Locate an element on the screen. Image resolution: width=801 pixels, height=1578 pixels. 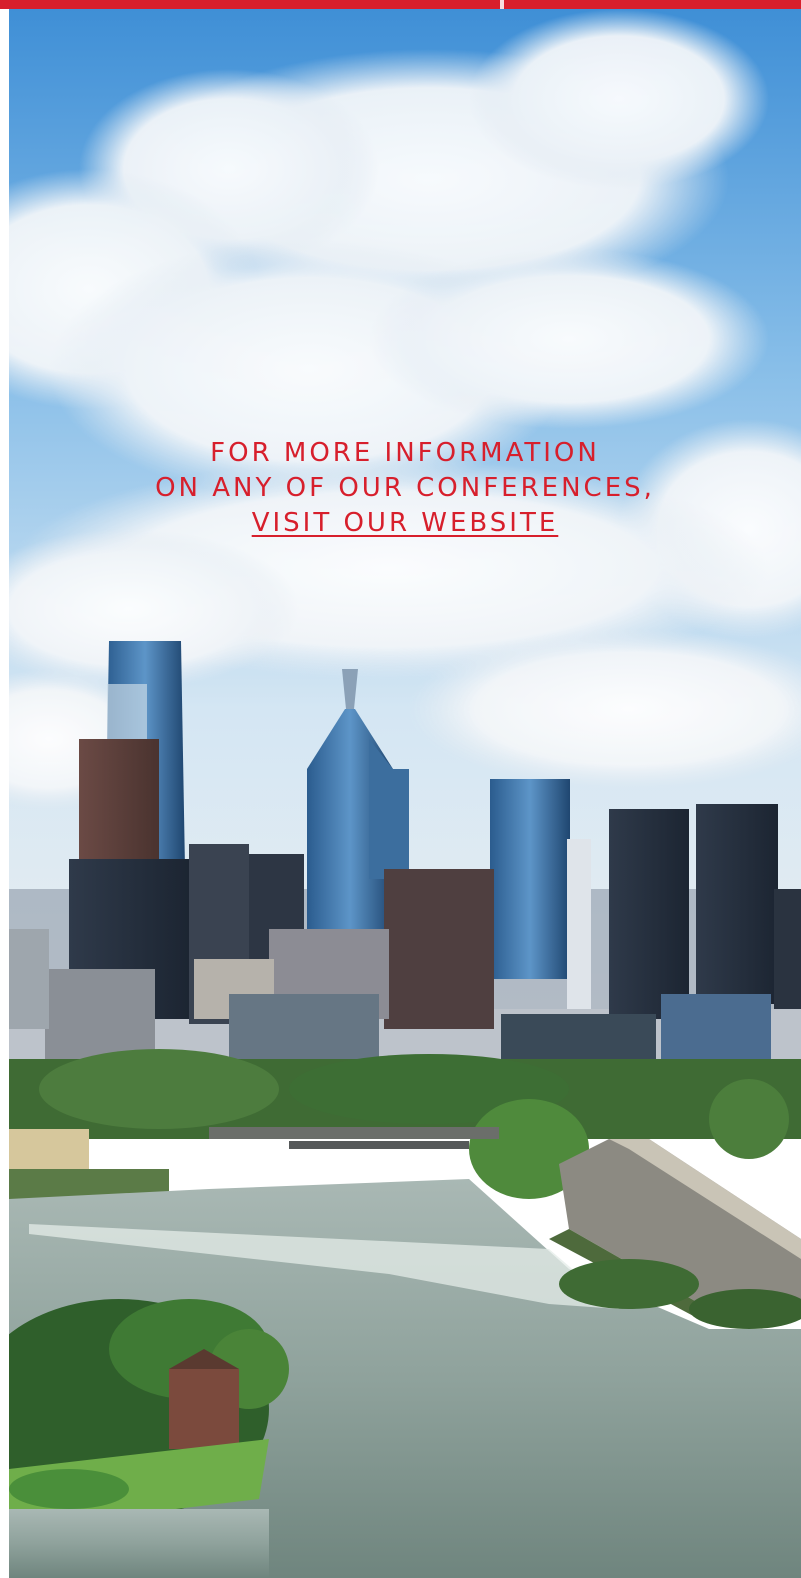
cta-line-1: FOR MORE INFORMATION is located at coordinates (405, 453).